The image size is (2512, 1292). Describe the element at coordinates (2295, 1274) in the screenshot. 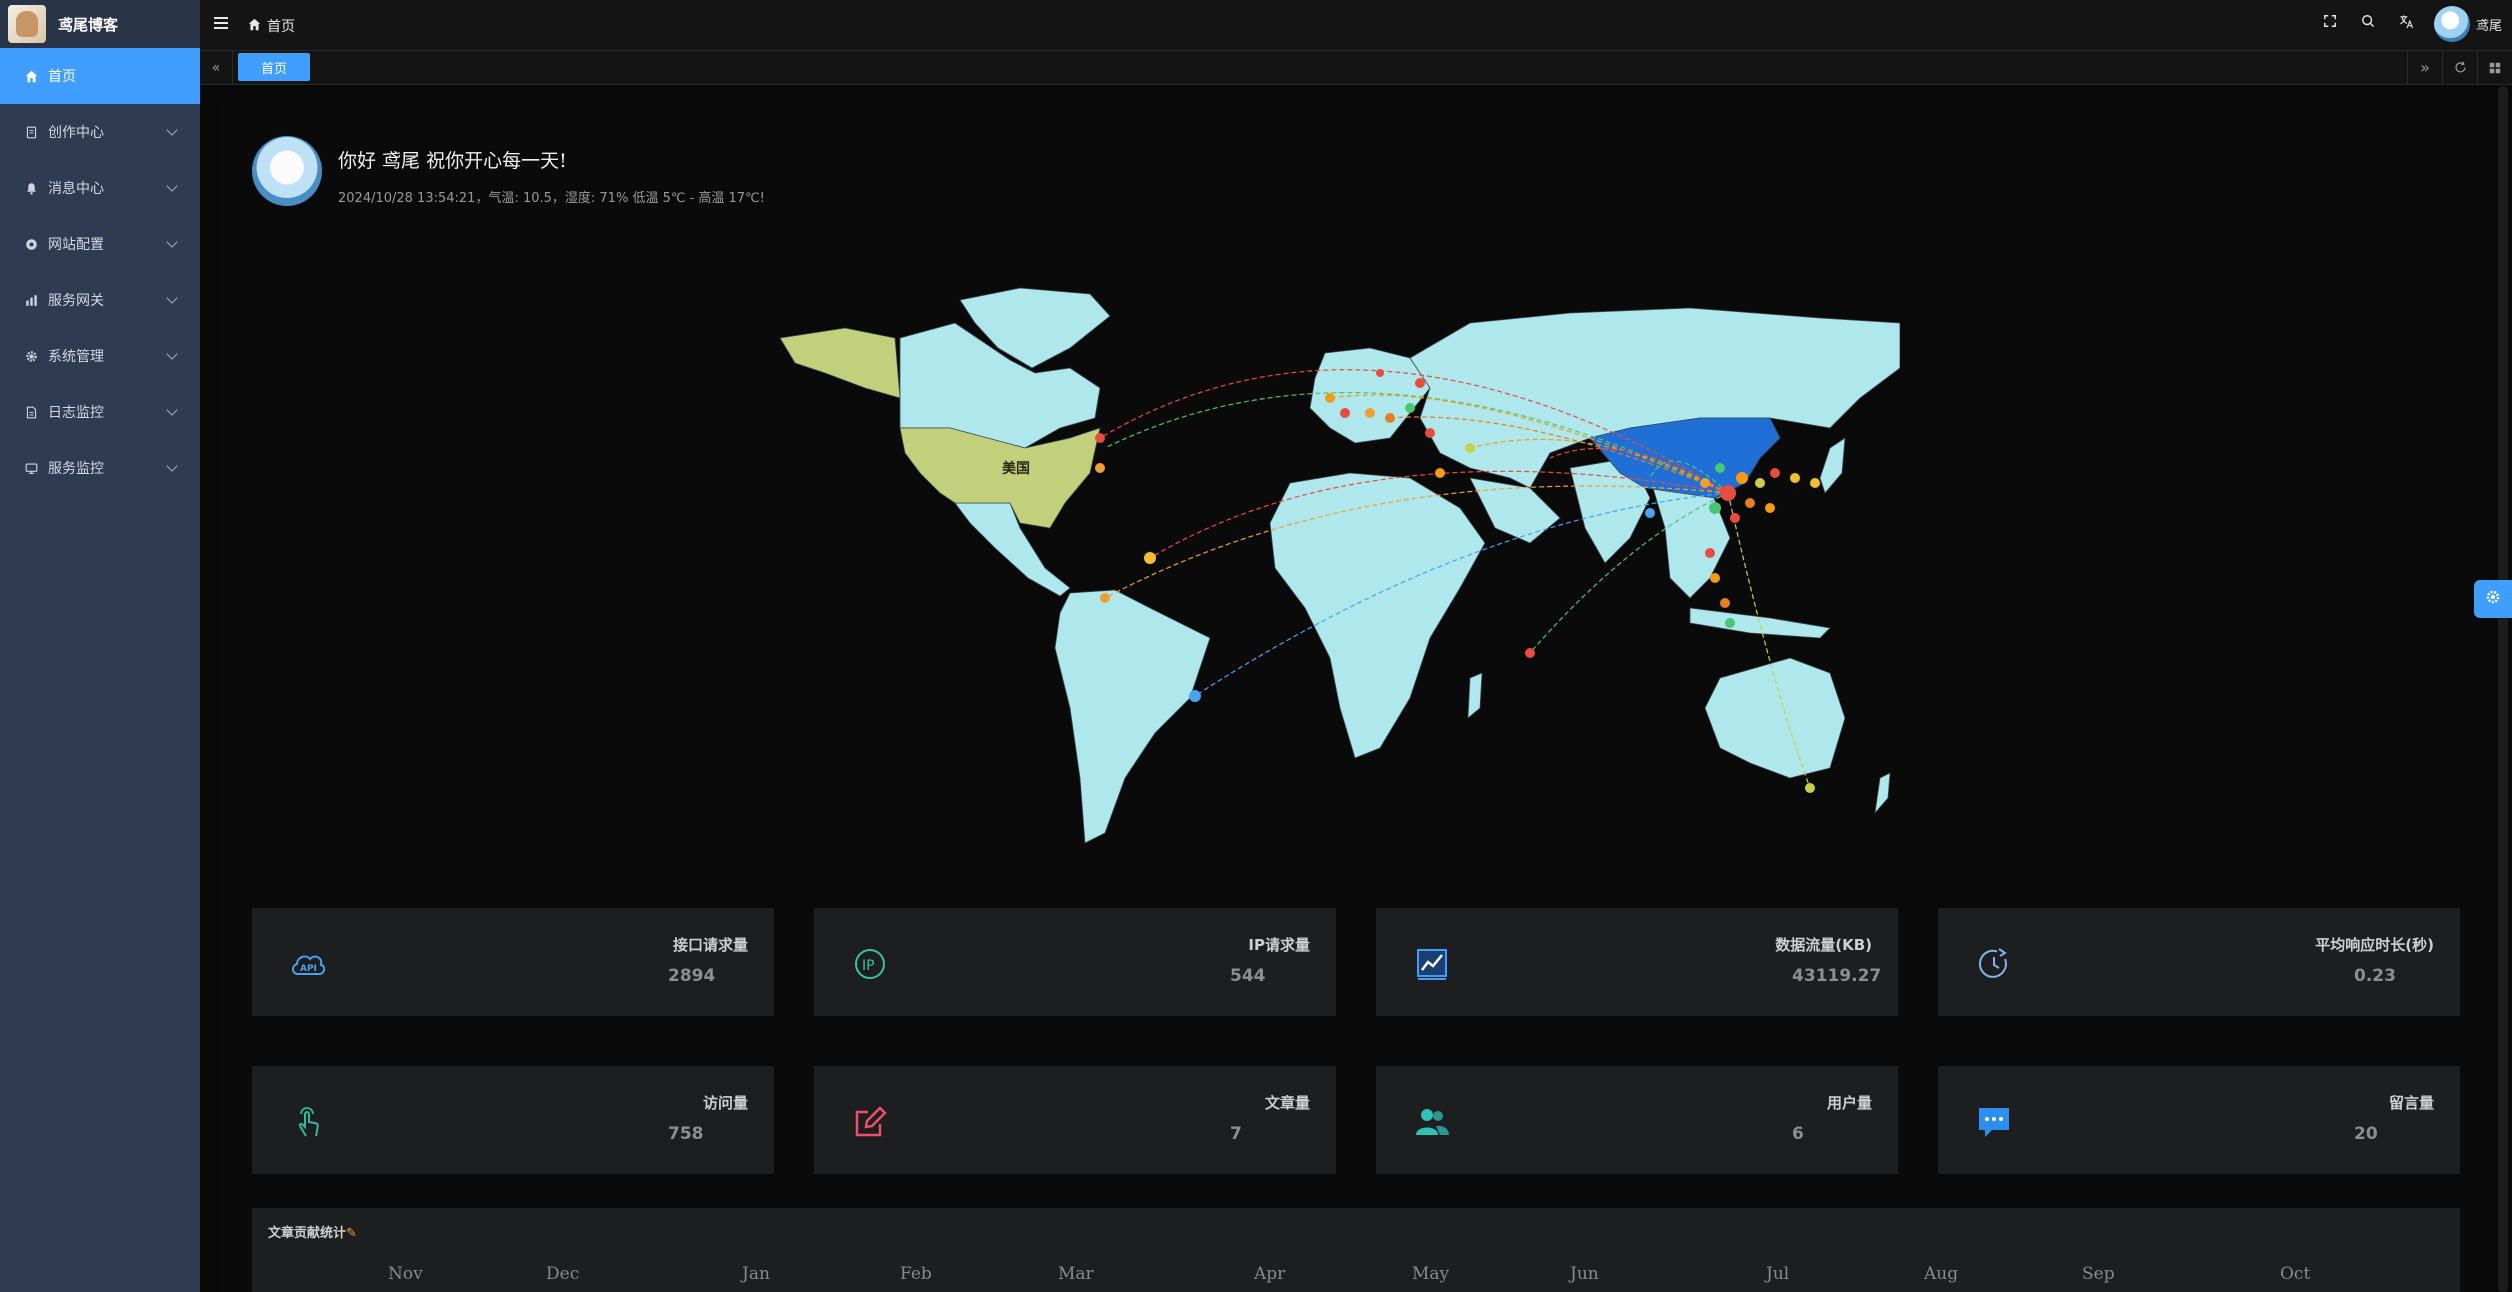

I see `month-label: Oct` at that location.